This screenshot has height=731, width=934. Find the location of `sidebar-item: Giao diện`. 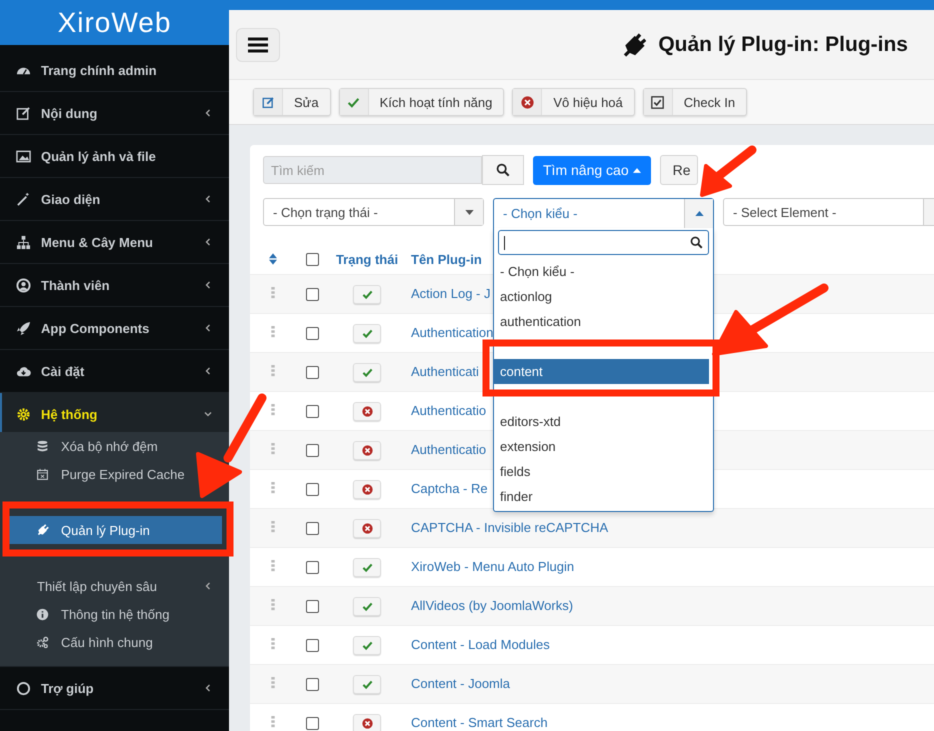

sidebar-item: Giao diện is located at coordinates (114, 199).